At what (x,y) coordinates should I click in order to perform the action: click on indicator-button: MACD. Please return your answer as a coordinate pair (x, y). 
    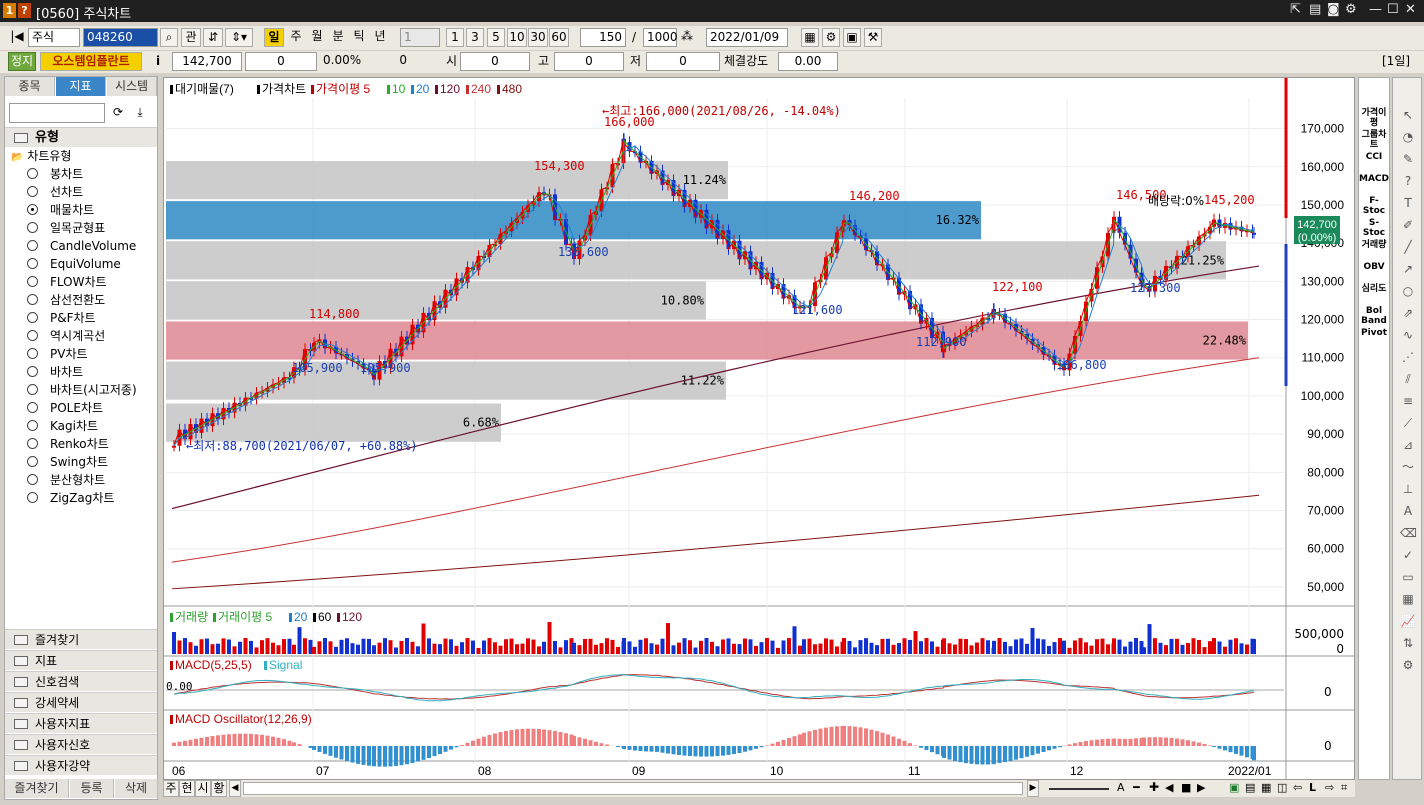
    Looking at the image, I should click on (1374, 179).